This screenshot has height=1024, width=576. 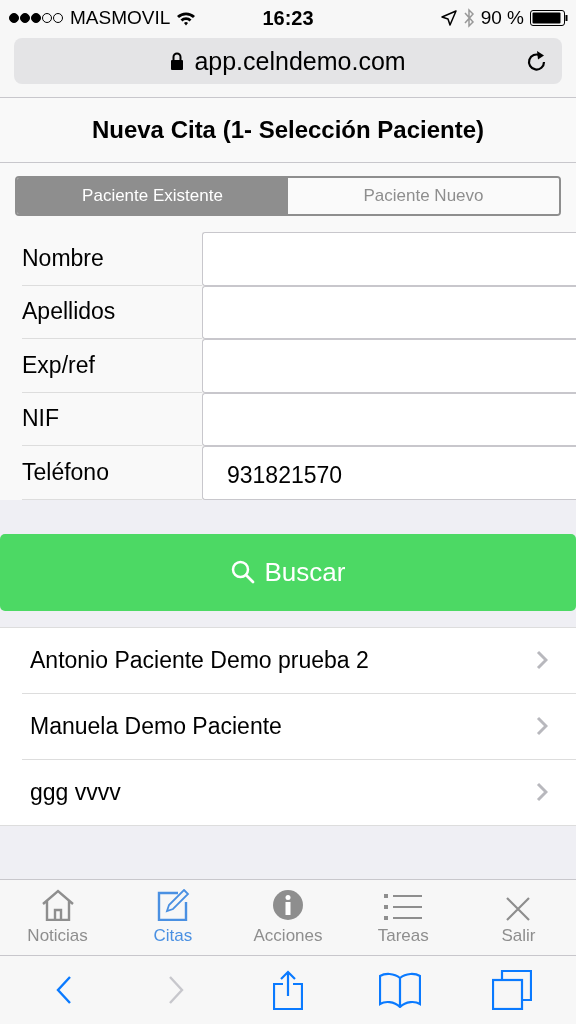 I want to click on reload-icon, so click(x=537, y=61).